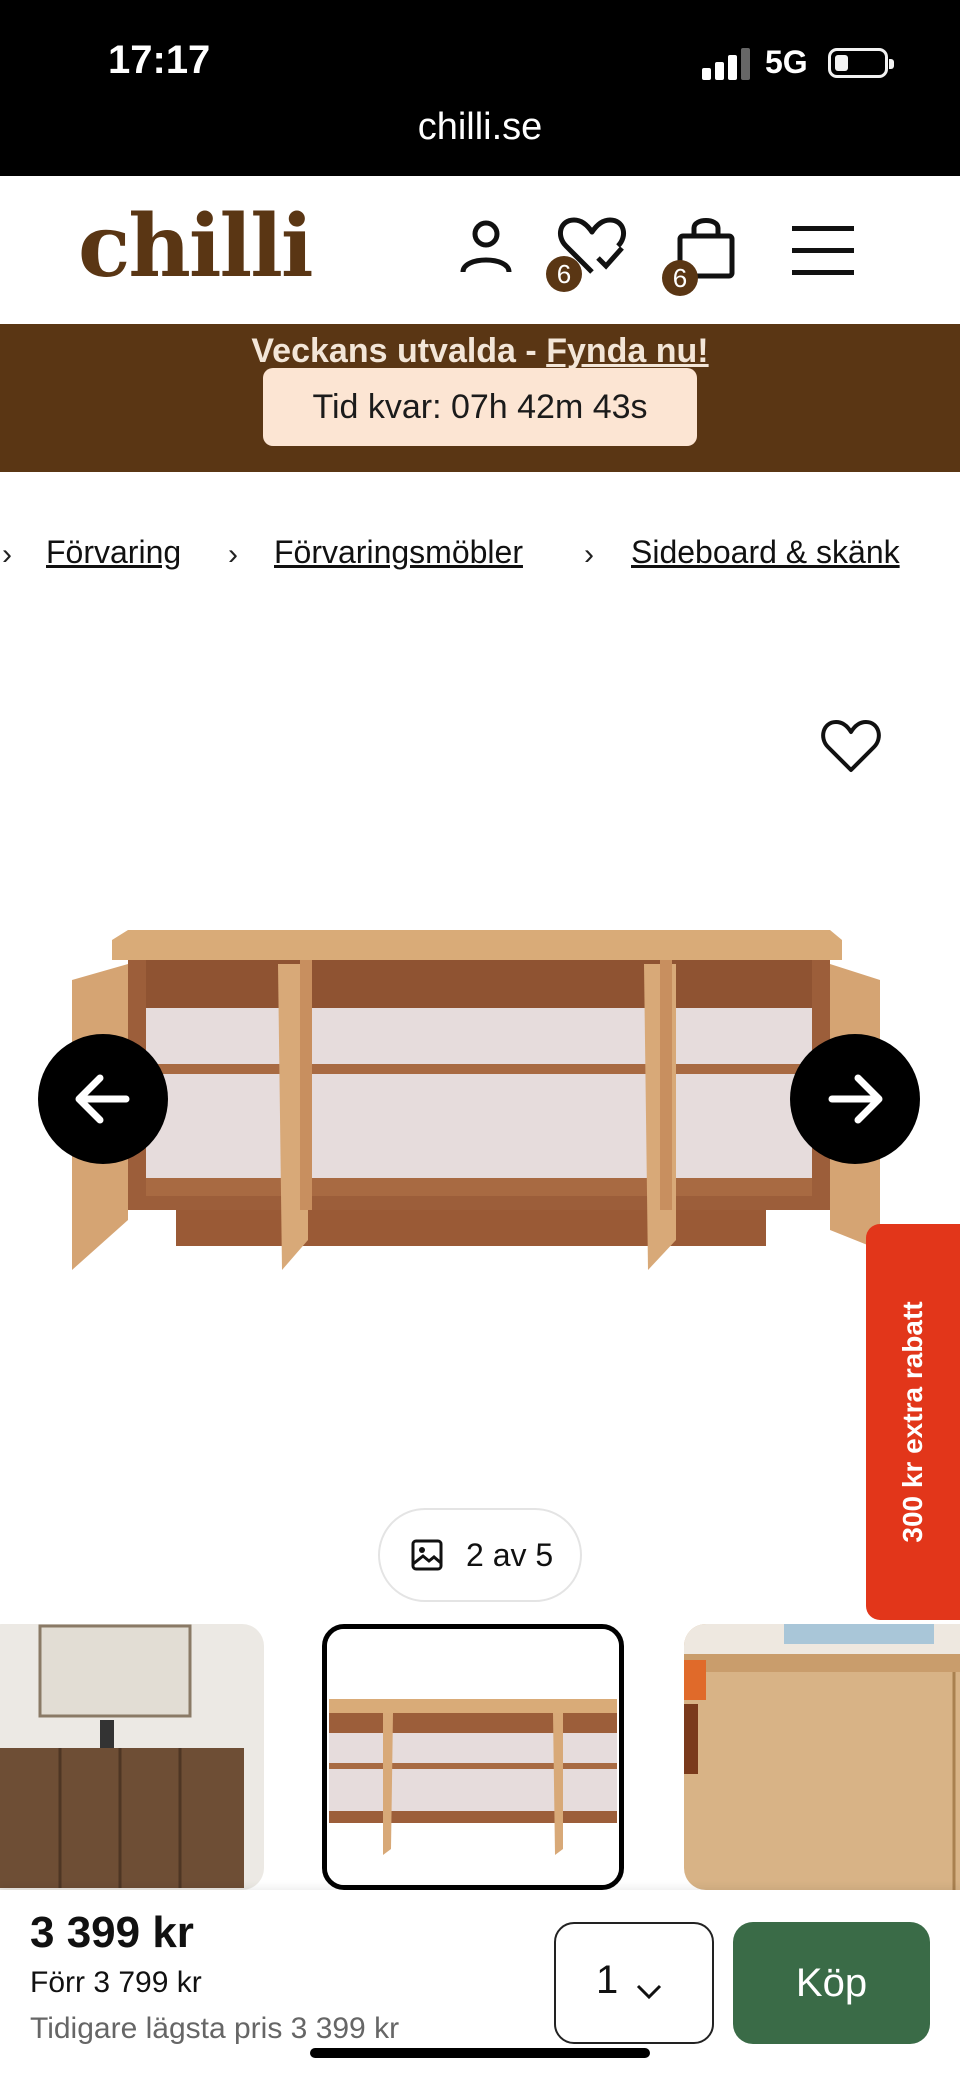 This screenshot has width=960, height=2078. What do you see at coordinates (649, 1992) in the screenshot?
I see `chevron-down-icon` at bounding box center [649, 1992].